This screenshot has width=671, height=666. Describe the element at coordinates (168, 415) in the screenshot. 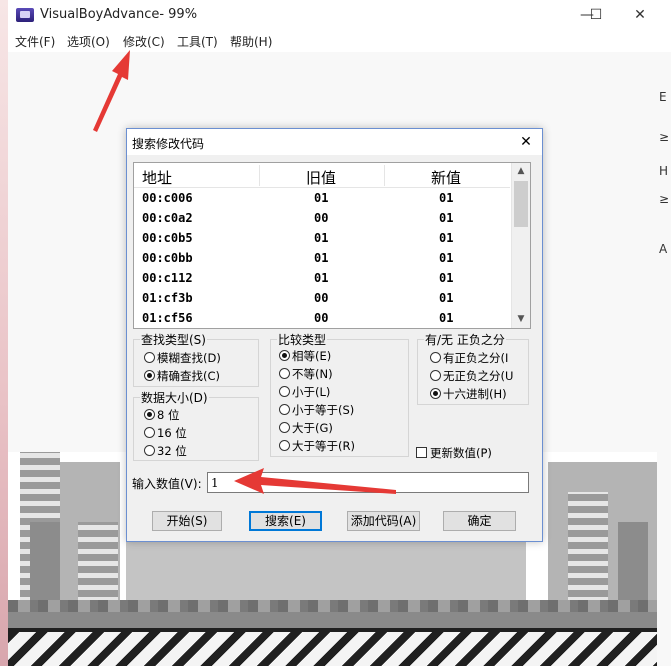

I see `radio-label: 8 位` at that location.